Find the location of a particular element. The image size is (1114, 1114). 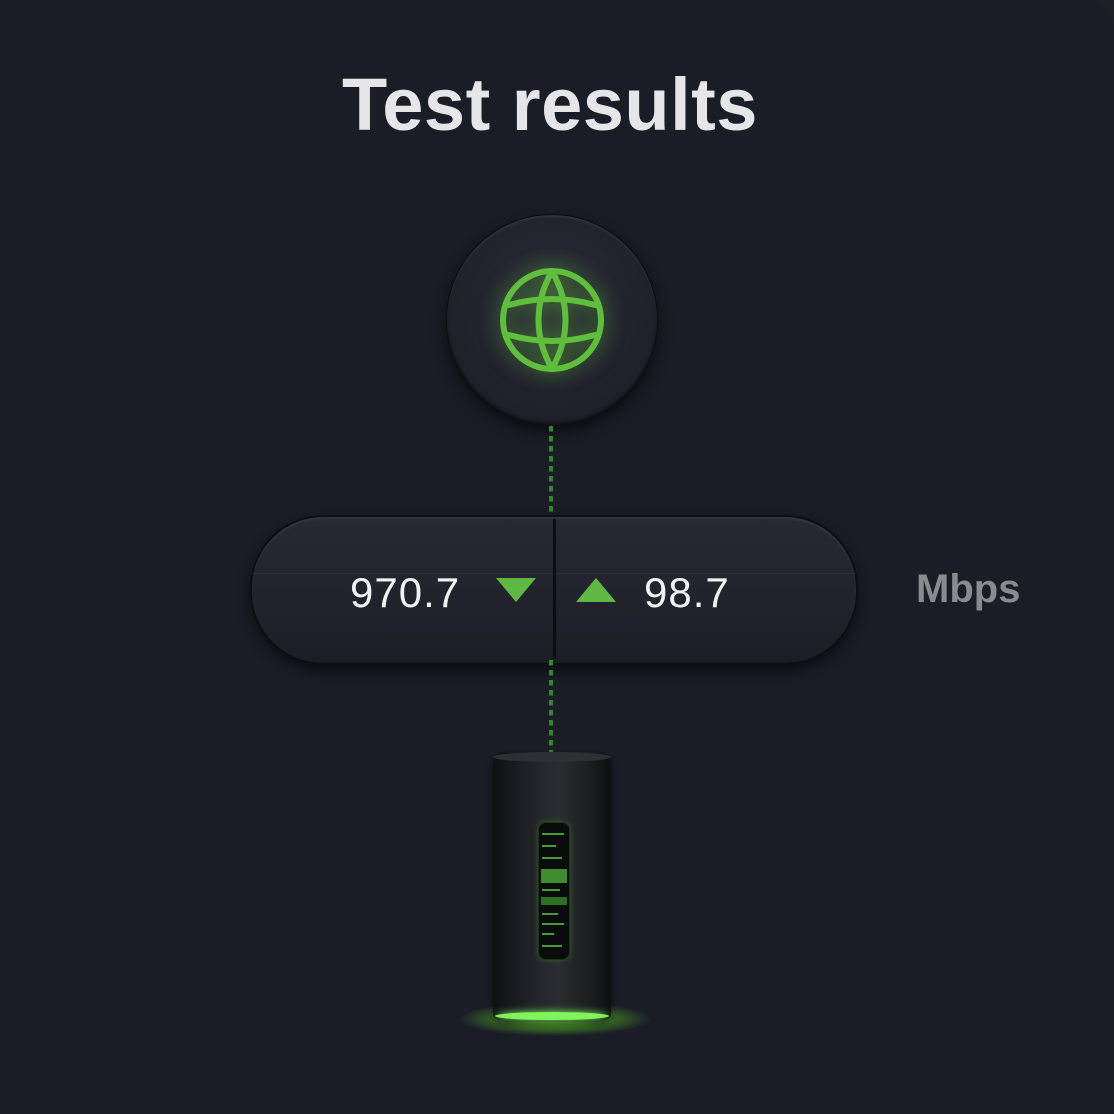

speed-result-pill: 970.7 98.7 is located at coordinates (554, 590).